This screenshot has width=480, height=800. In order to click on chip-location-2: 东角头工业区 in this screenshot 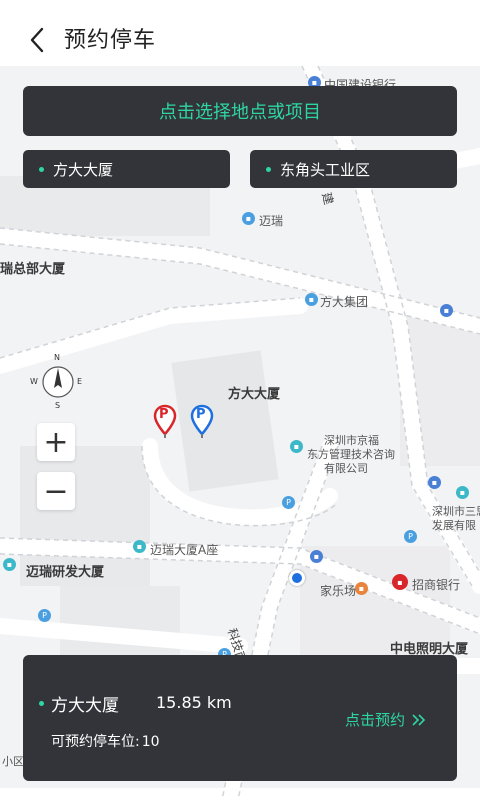, I will do `click(353, 169)`.